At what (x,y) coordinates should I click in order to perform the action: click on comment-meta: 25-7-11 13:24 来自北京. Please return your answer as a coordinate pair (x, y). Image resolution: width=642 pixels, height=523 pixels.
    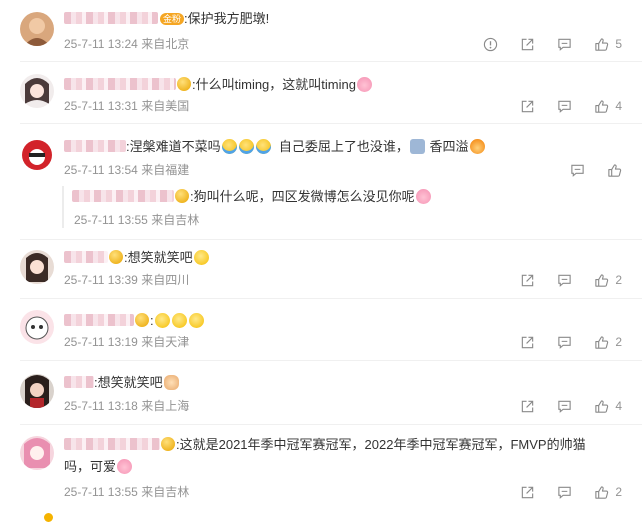
    Looking at the image, I should click on (127, 44).